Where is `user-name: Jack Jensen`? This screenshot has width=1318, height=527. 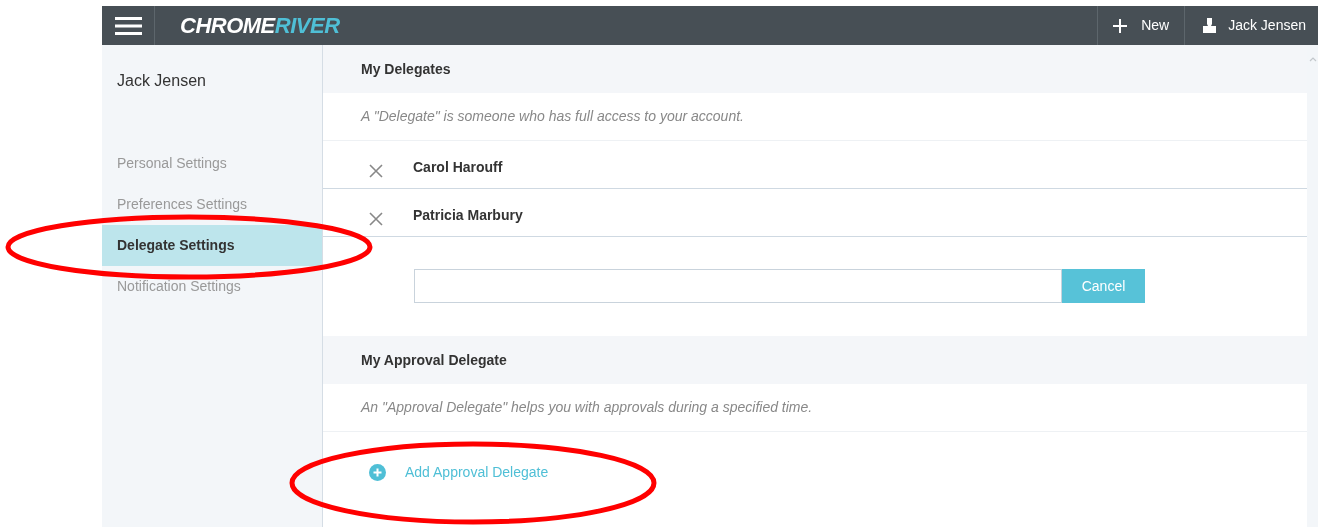
user-name: Jack Jensen is located at coordinates (161, 81).